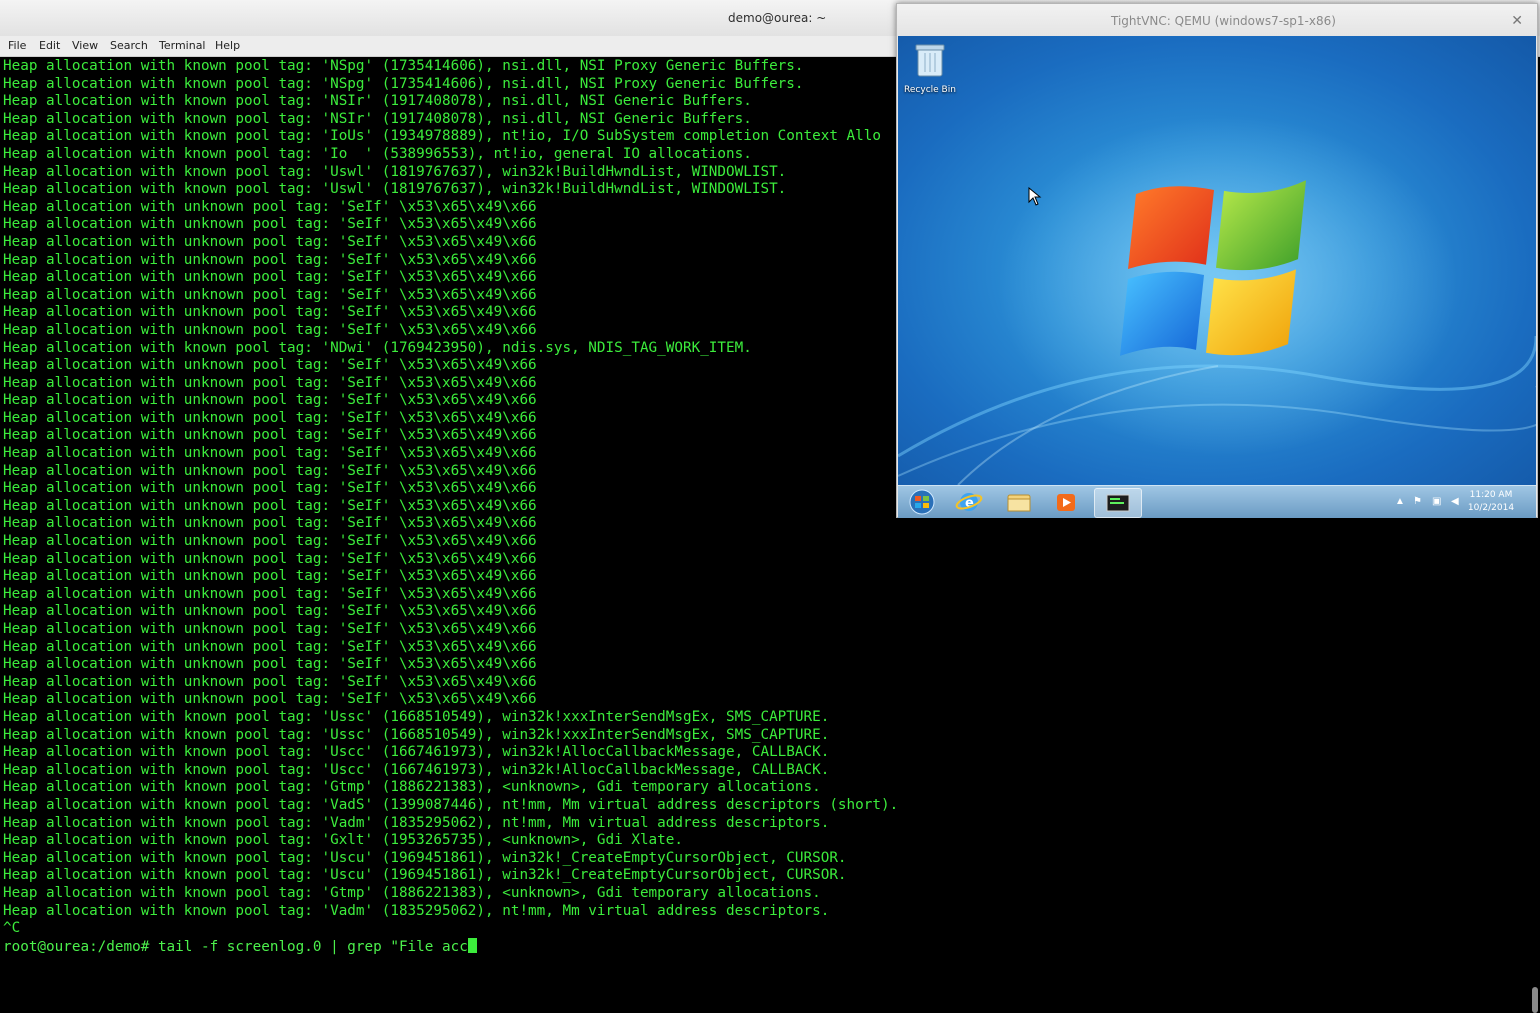  I want to click on menu-file: File, so click(17, 45).